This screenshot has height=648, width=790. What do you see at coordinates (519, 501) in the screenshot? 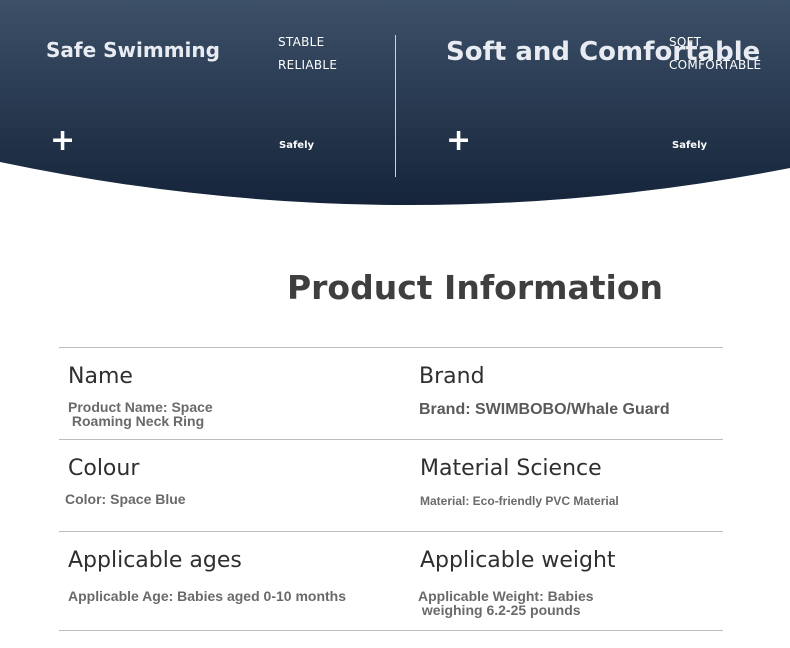
I see `cell-value: Material: Eco-friendly PVC Material` at bounding box center [519, 501].